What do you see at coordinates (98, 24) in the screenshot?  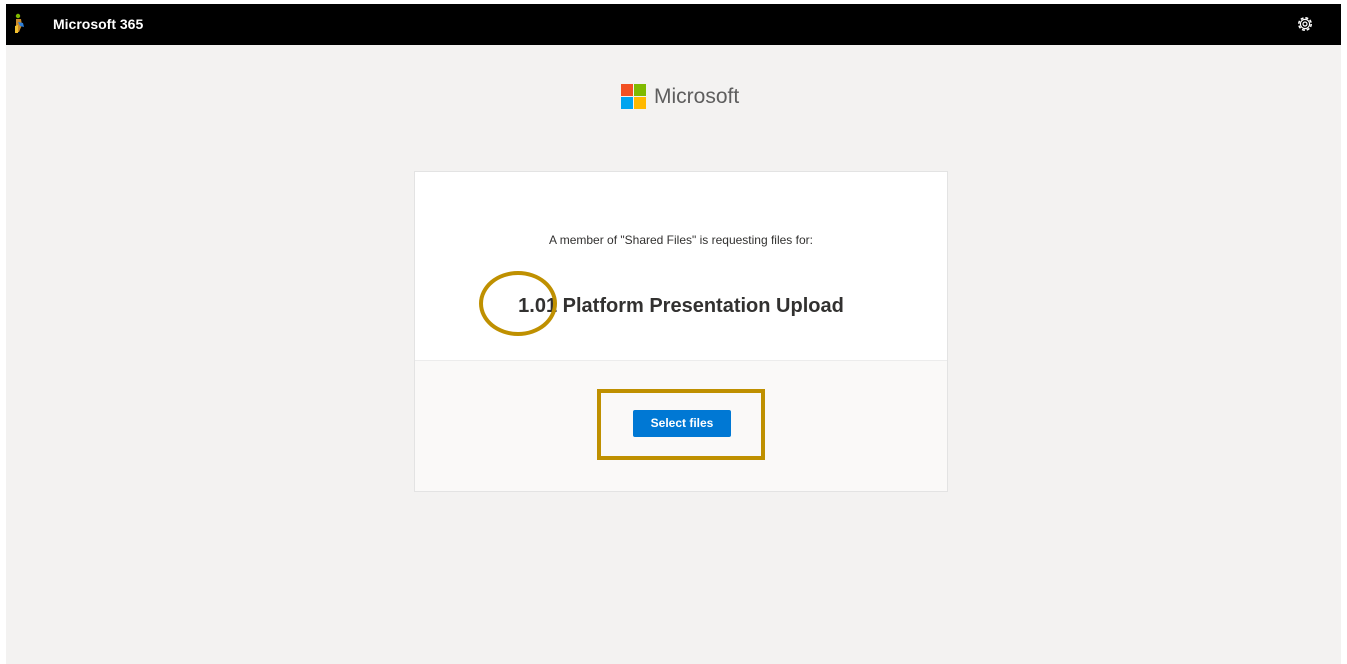 I see `app-title: Microsoft 365` at bounding box center [98, 24].